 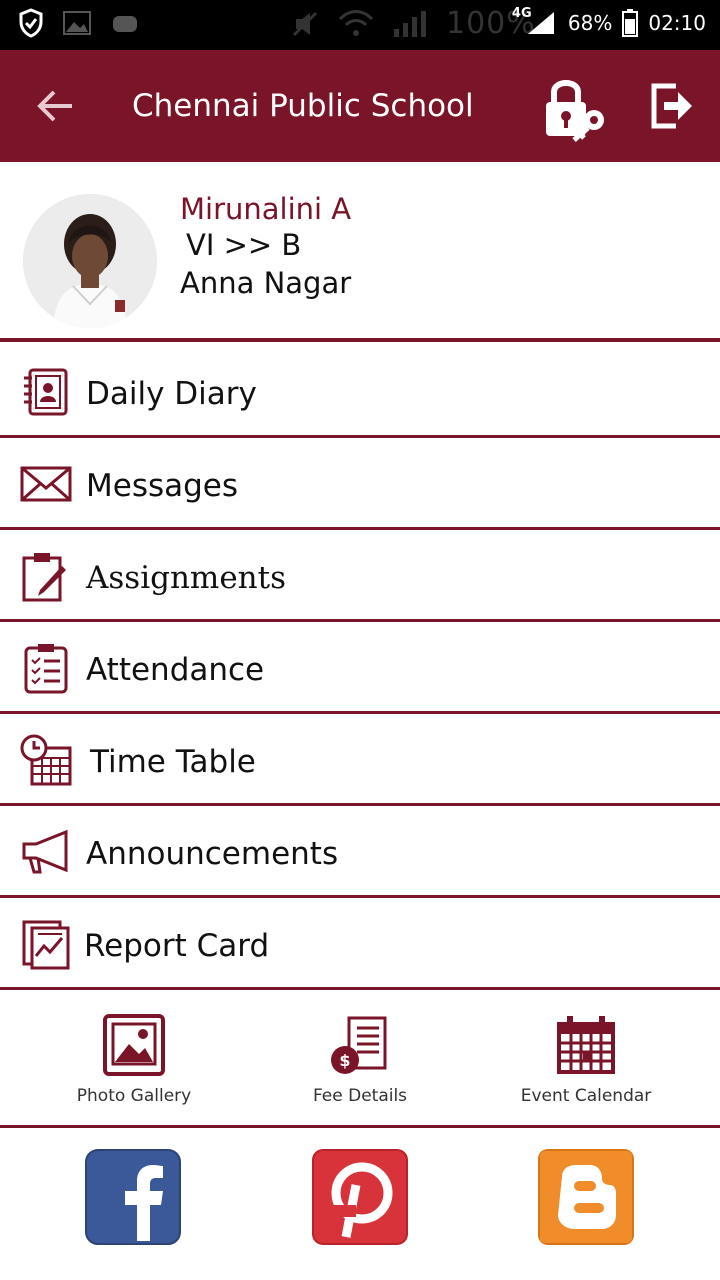 I want to click on status-ghost: 100%, so click(x=413, y=23).